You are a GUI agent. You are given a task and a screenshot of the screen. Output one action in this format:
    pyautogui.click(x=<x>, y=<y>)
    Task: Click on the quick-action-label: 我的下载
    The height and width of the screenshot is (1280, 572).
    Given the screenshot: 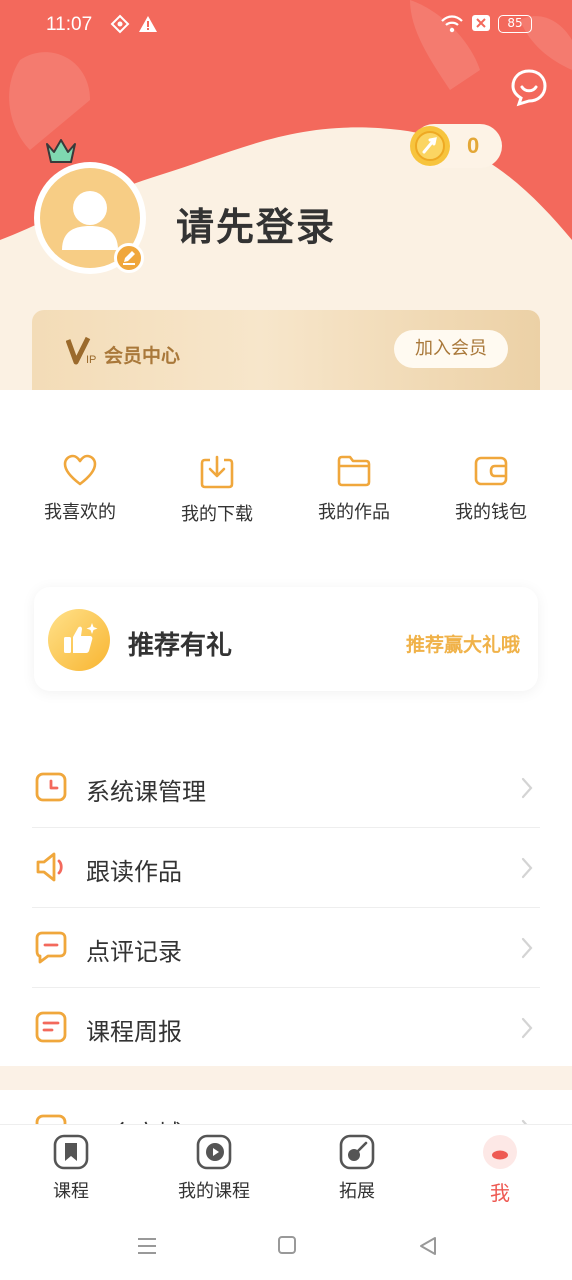 What is the action you would take?
    pyautogui.click(x=217, y=514)
    